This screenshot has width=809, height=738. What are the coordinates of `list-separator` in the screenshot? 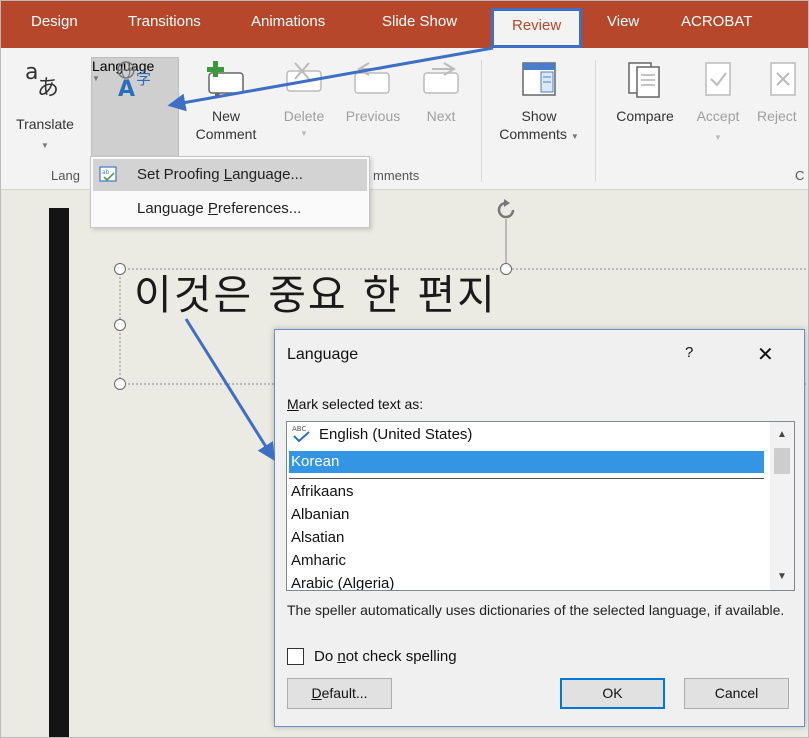 It's located at (526, 478).